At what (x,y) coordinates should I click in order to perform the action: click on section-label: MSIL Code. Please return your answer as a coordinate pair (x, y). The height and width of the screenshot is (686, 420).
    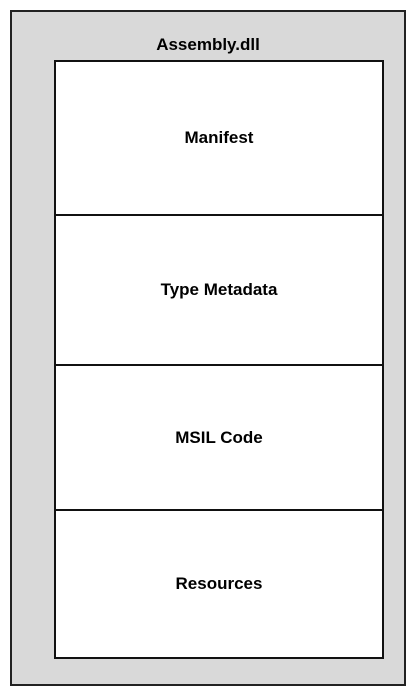
    Looking at the image, I should click on (219, 437).